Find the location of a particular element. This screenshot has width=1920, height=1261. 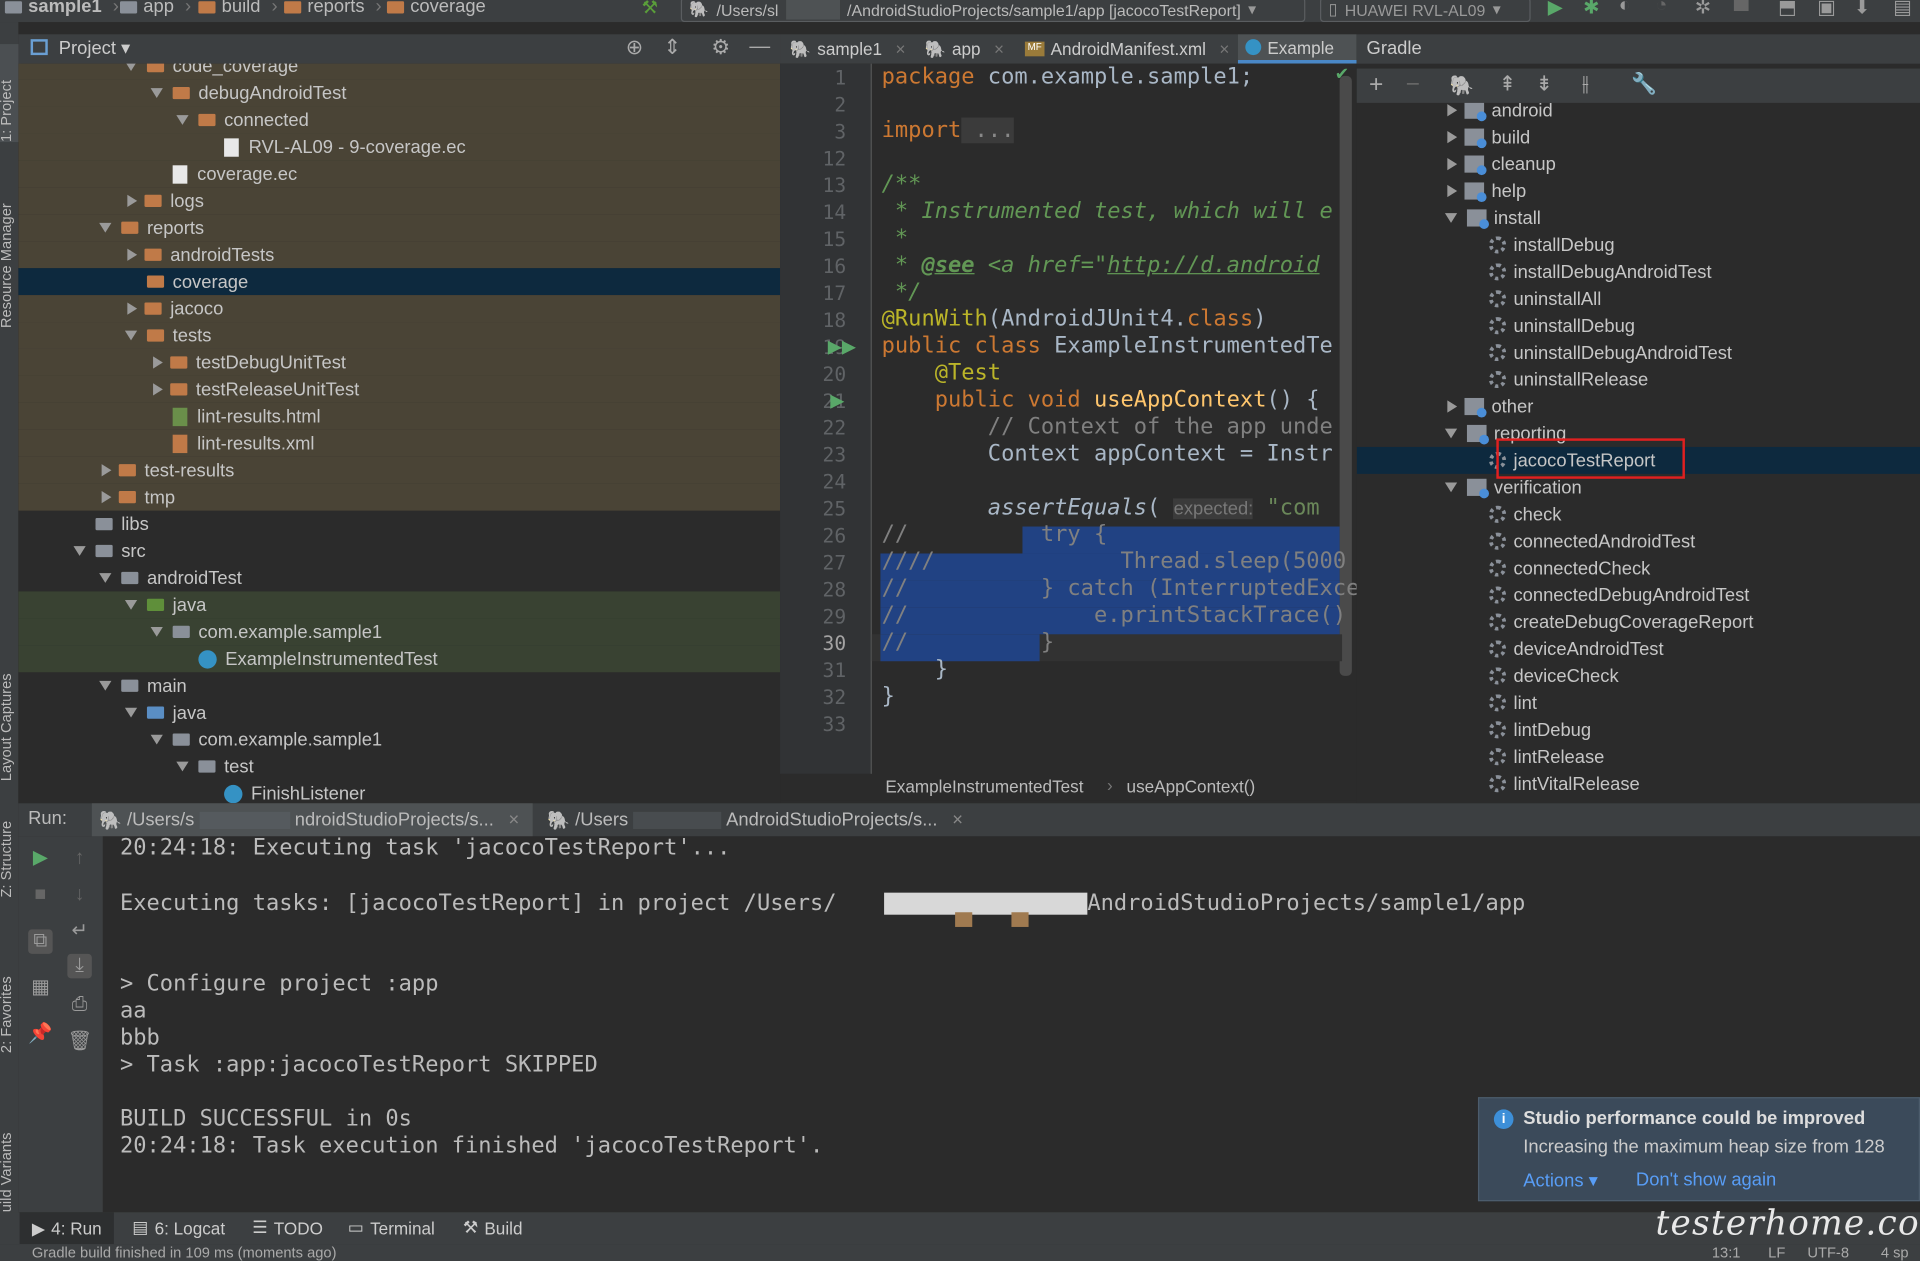

tab-run: ▶ 4: Run is located at coordinates (66, 1228).